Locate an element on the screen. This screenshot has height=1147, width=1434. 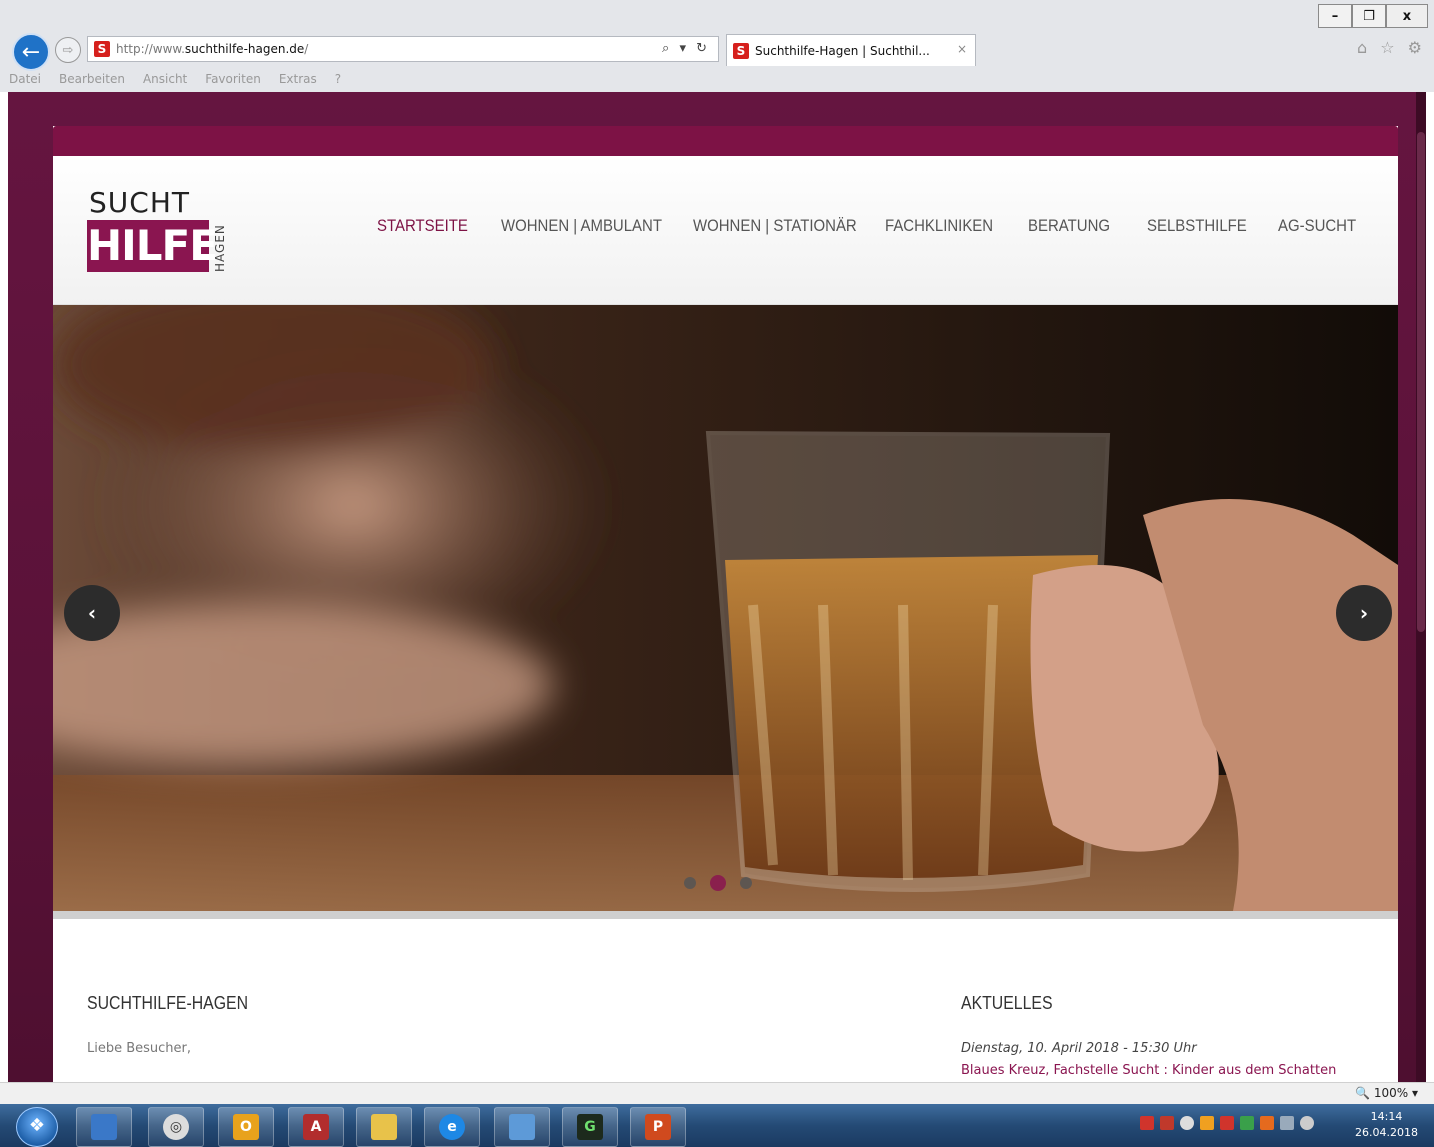
page-scrollbar is located at coordinates (1421, 587).